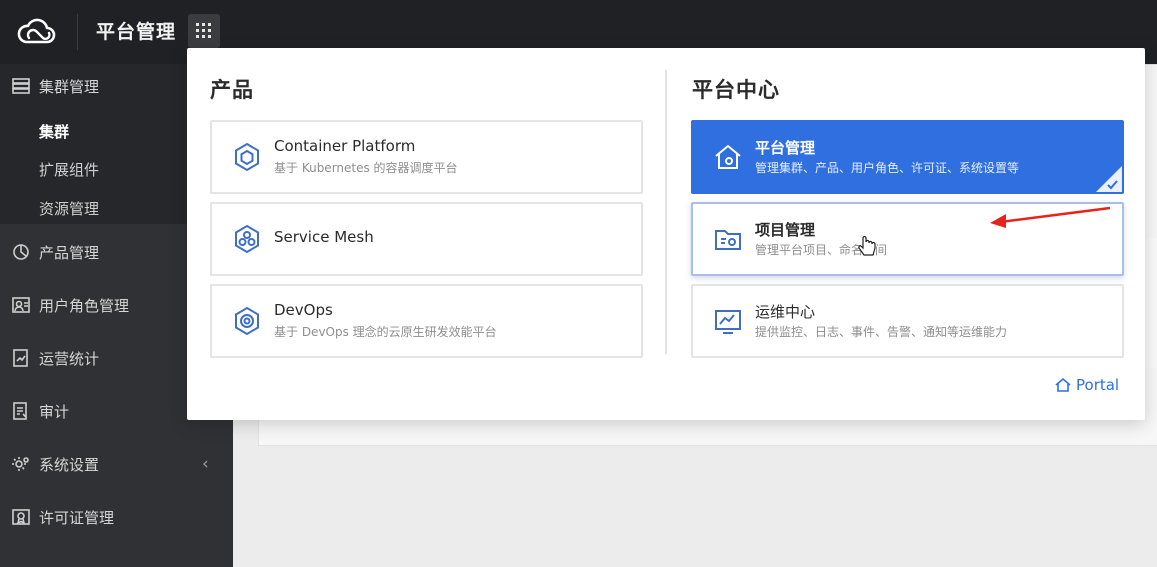 The width and height of the screenshot is (1157, 567). Describe the element at coordinates (69, 208) in the screenshot. I see `sidebar-subitem-resources: 资源管理` at that location.